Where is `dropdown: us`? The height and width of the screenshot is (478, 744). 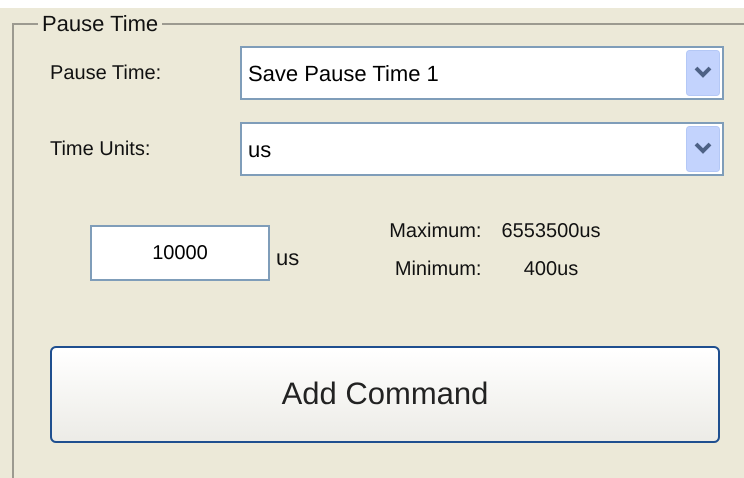
dropdown: us is located at coordinates (482, 149).